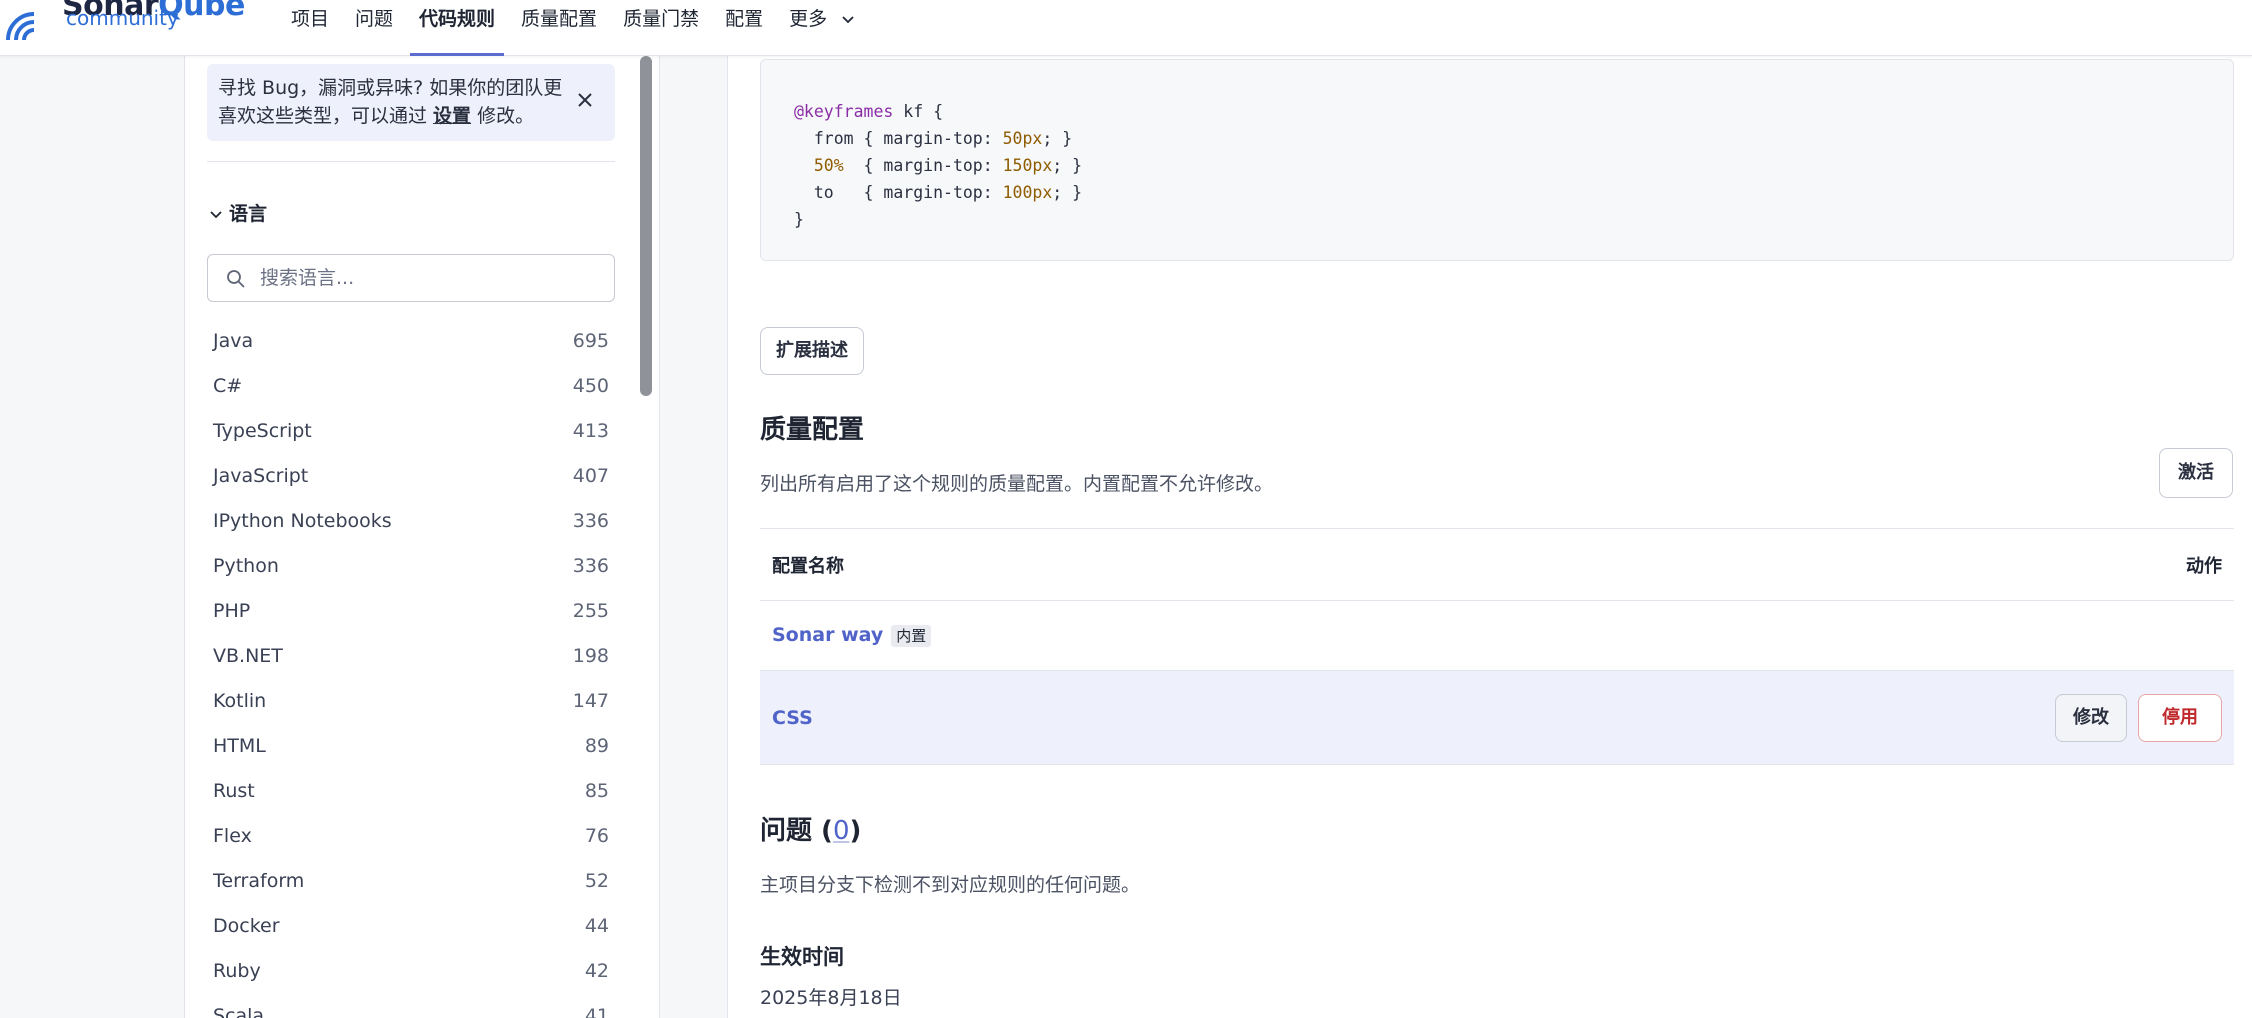  Describe the element at coordinates (234, 790) in the screenshot. I see `language-name: Rust` at that location.